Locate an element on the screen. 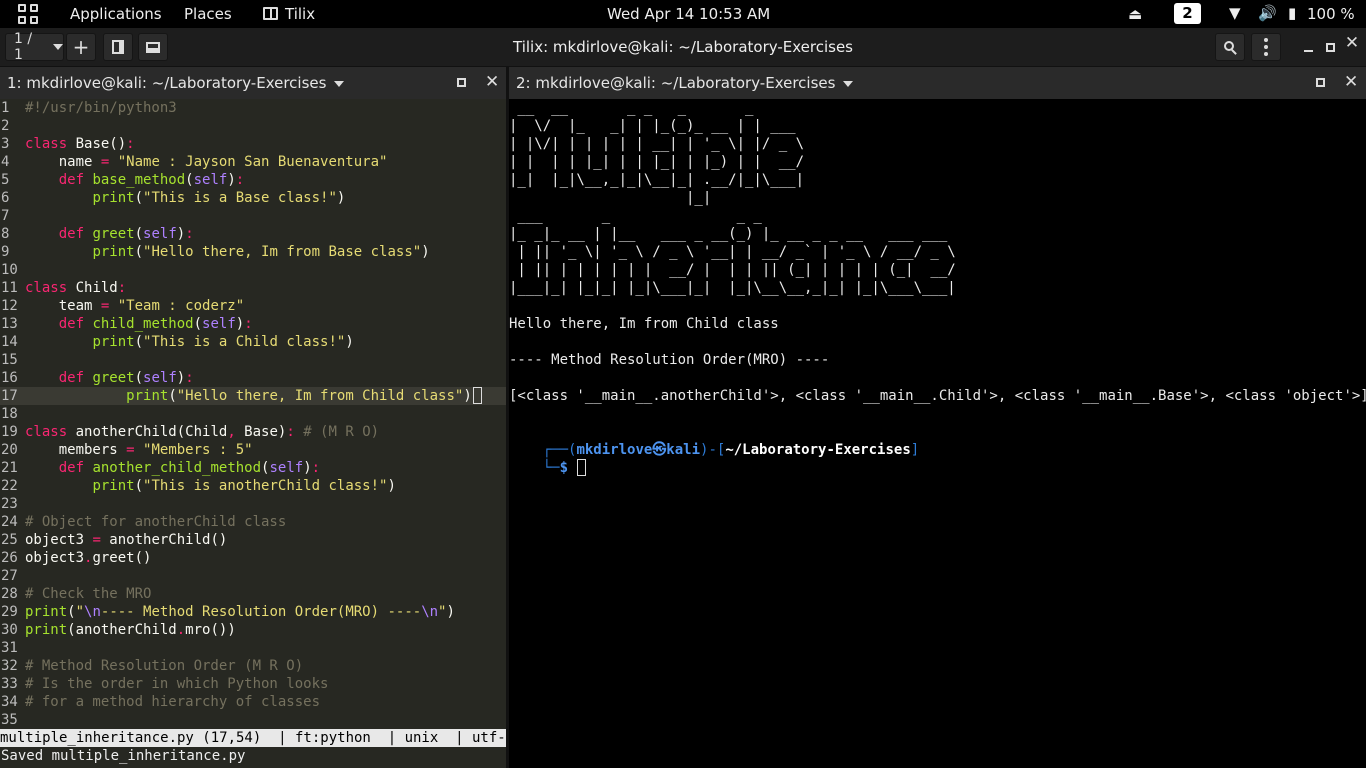  app-menu-tilix: Tilix is located at coordinates (300, 14).